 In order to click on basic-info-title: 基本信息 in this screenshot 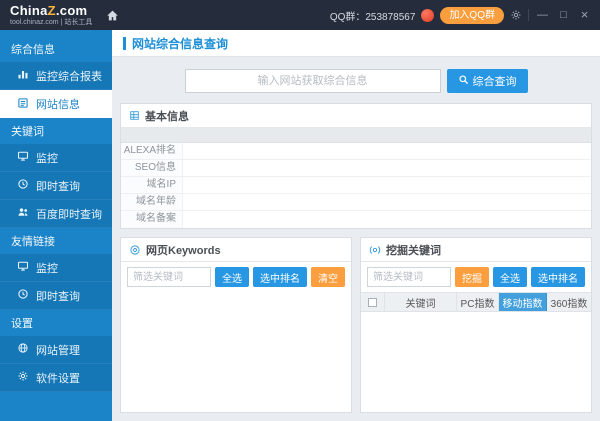, I will do `click(167, 116)`.